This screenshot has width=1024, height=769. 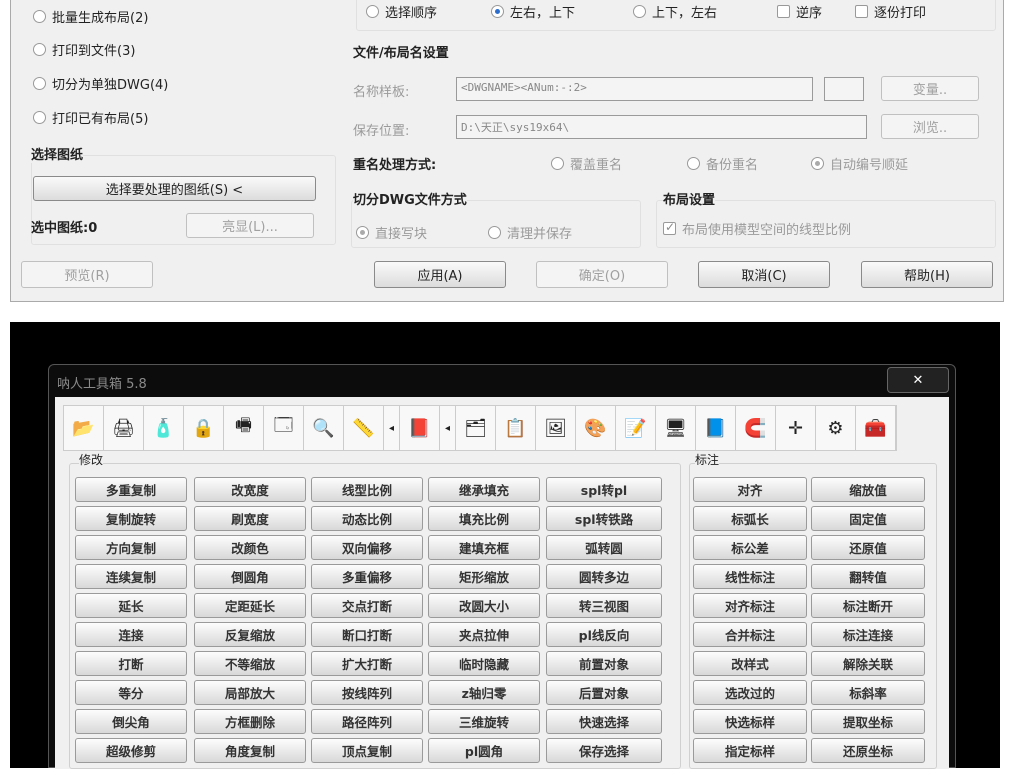 I want to click on 3d-box-icon: 📘, so click(x=716, y=428).